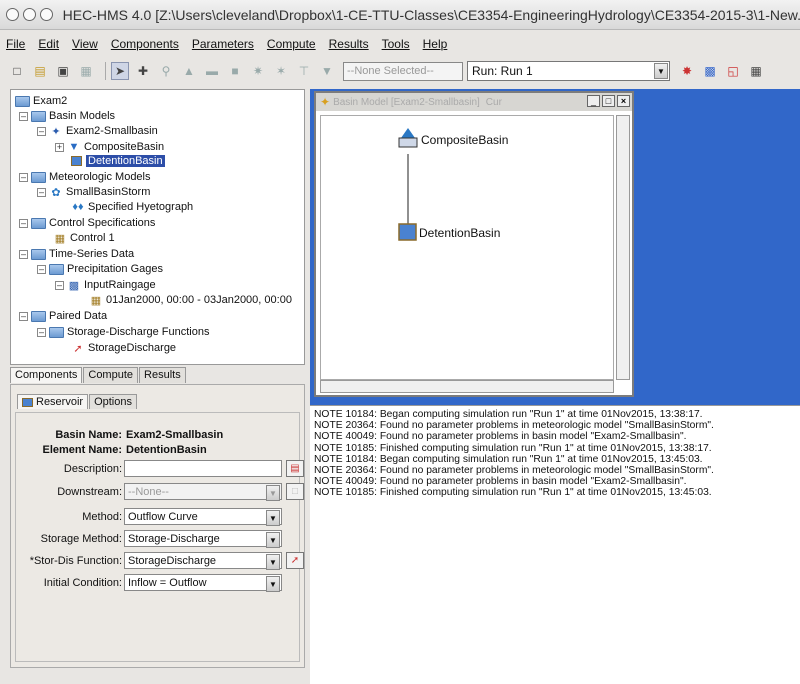 The image size is (800, 684). What do you see at coordinates (123, 332) in the screenshot?
I see `tree-node-sd-functions: – Storage-Discharge Functions` at bounding box center [123, 332].